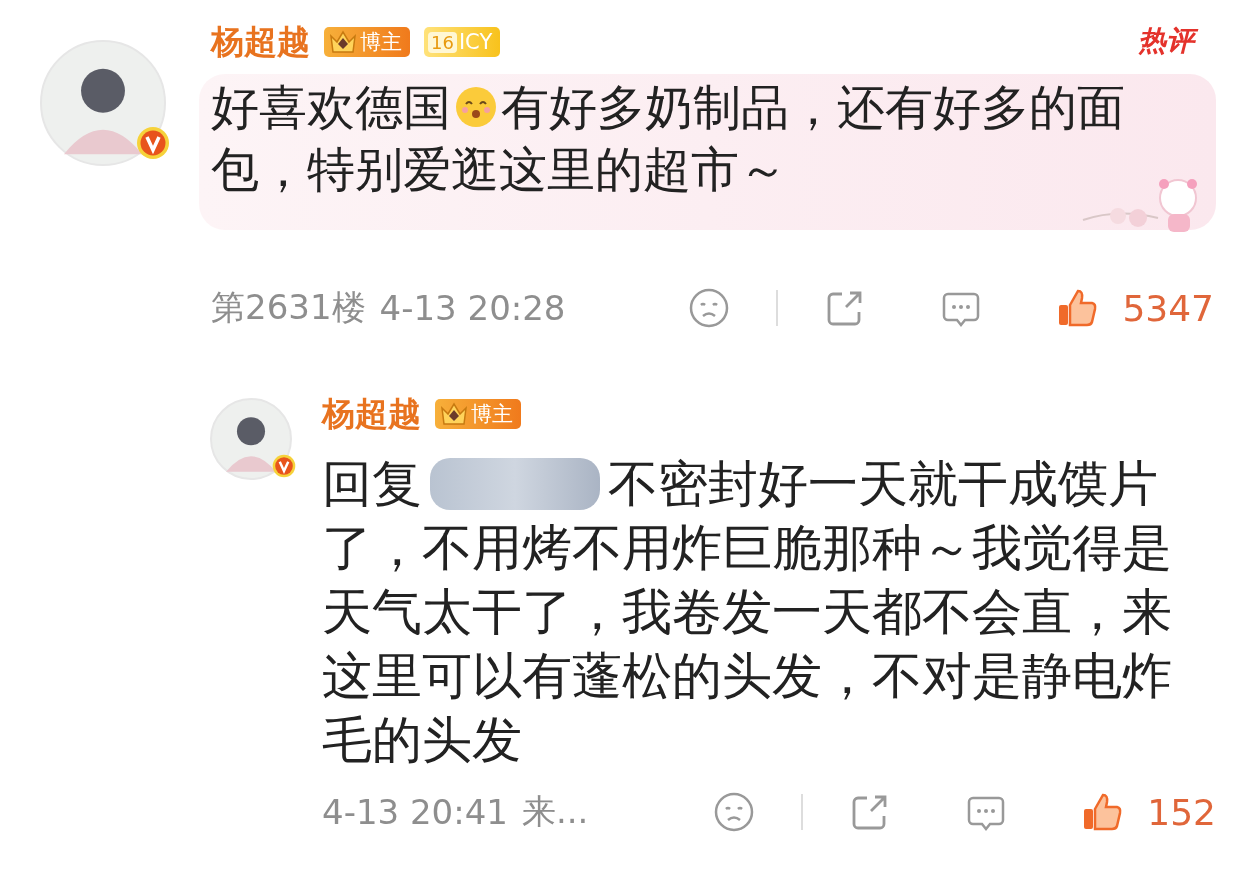 The height and width of the screenshot is (878, 1256). What do you see at coordinates (1166, 41) in the screenshot?
I see `hot-comment-label: 热评` at bounding box center [1166, 41].